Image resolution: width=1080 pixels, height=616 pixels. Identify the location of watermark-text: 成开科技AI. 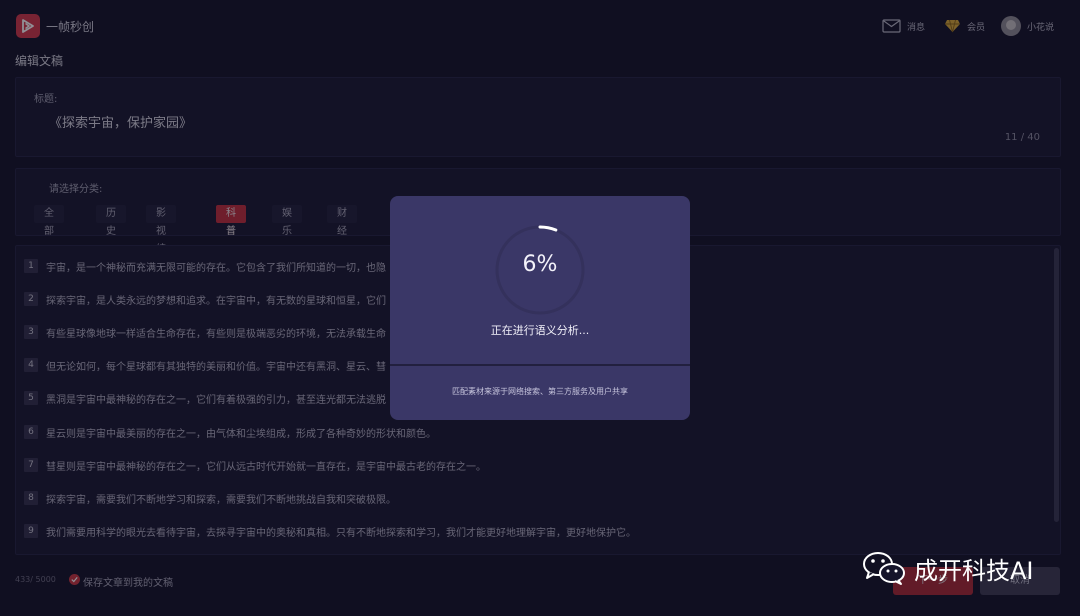
(974, 570).